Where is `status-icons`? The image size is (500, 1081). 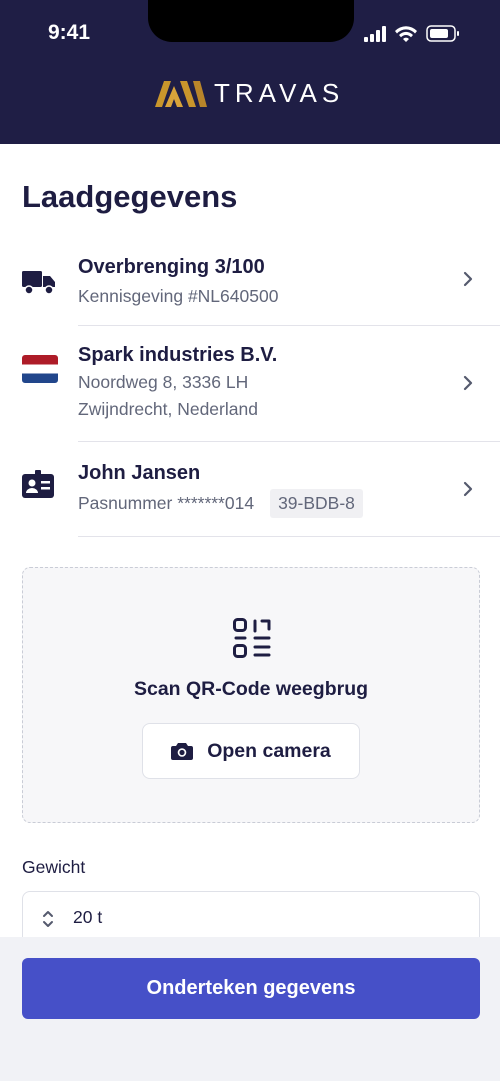 status-icons is located at coordinates (414, 36).